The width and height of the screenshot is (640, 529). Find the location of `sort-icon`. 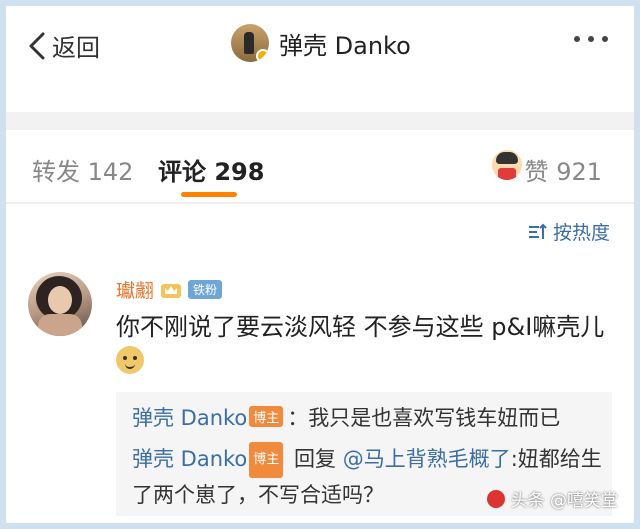

sort-icon is located at coordinates (537, 231).